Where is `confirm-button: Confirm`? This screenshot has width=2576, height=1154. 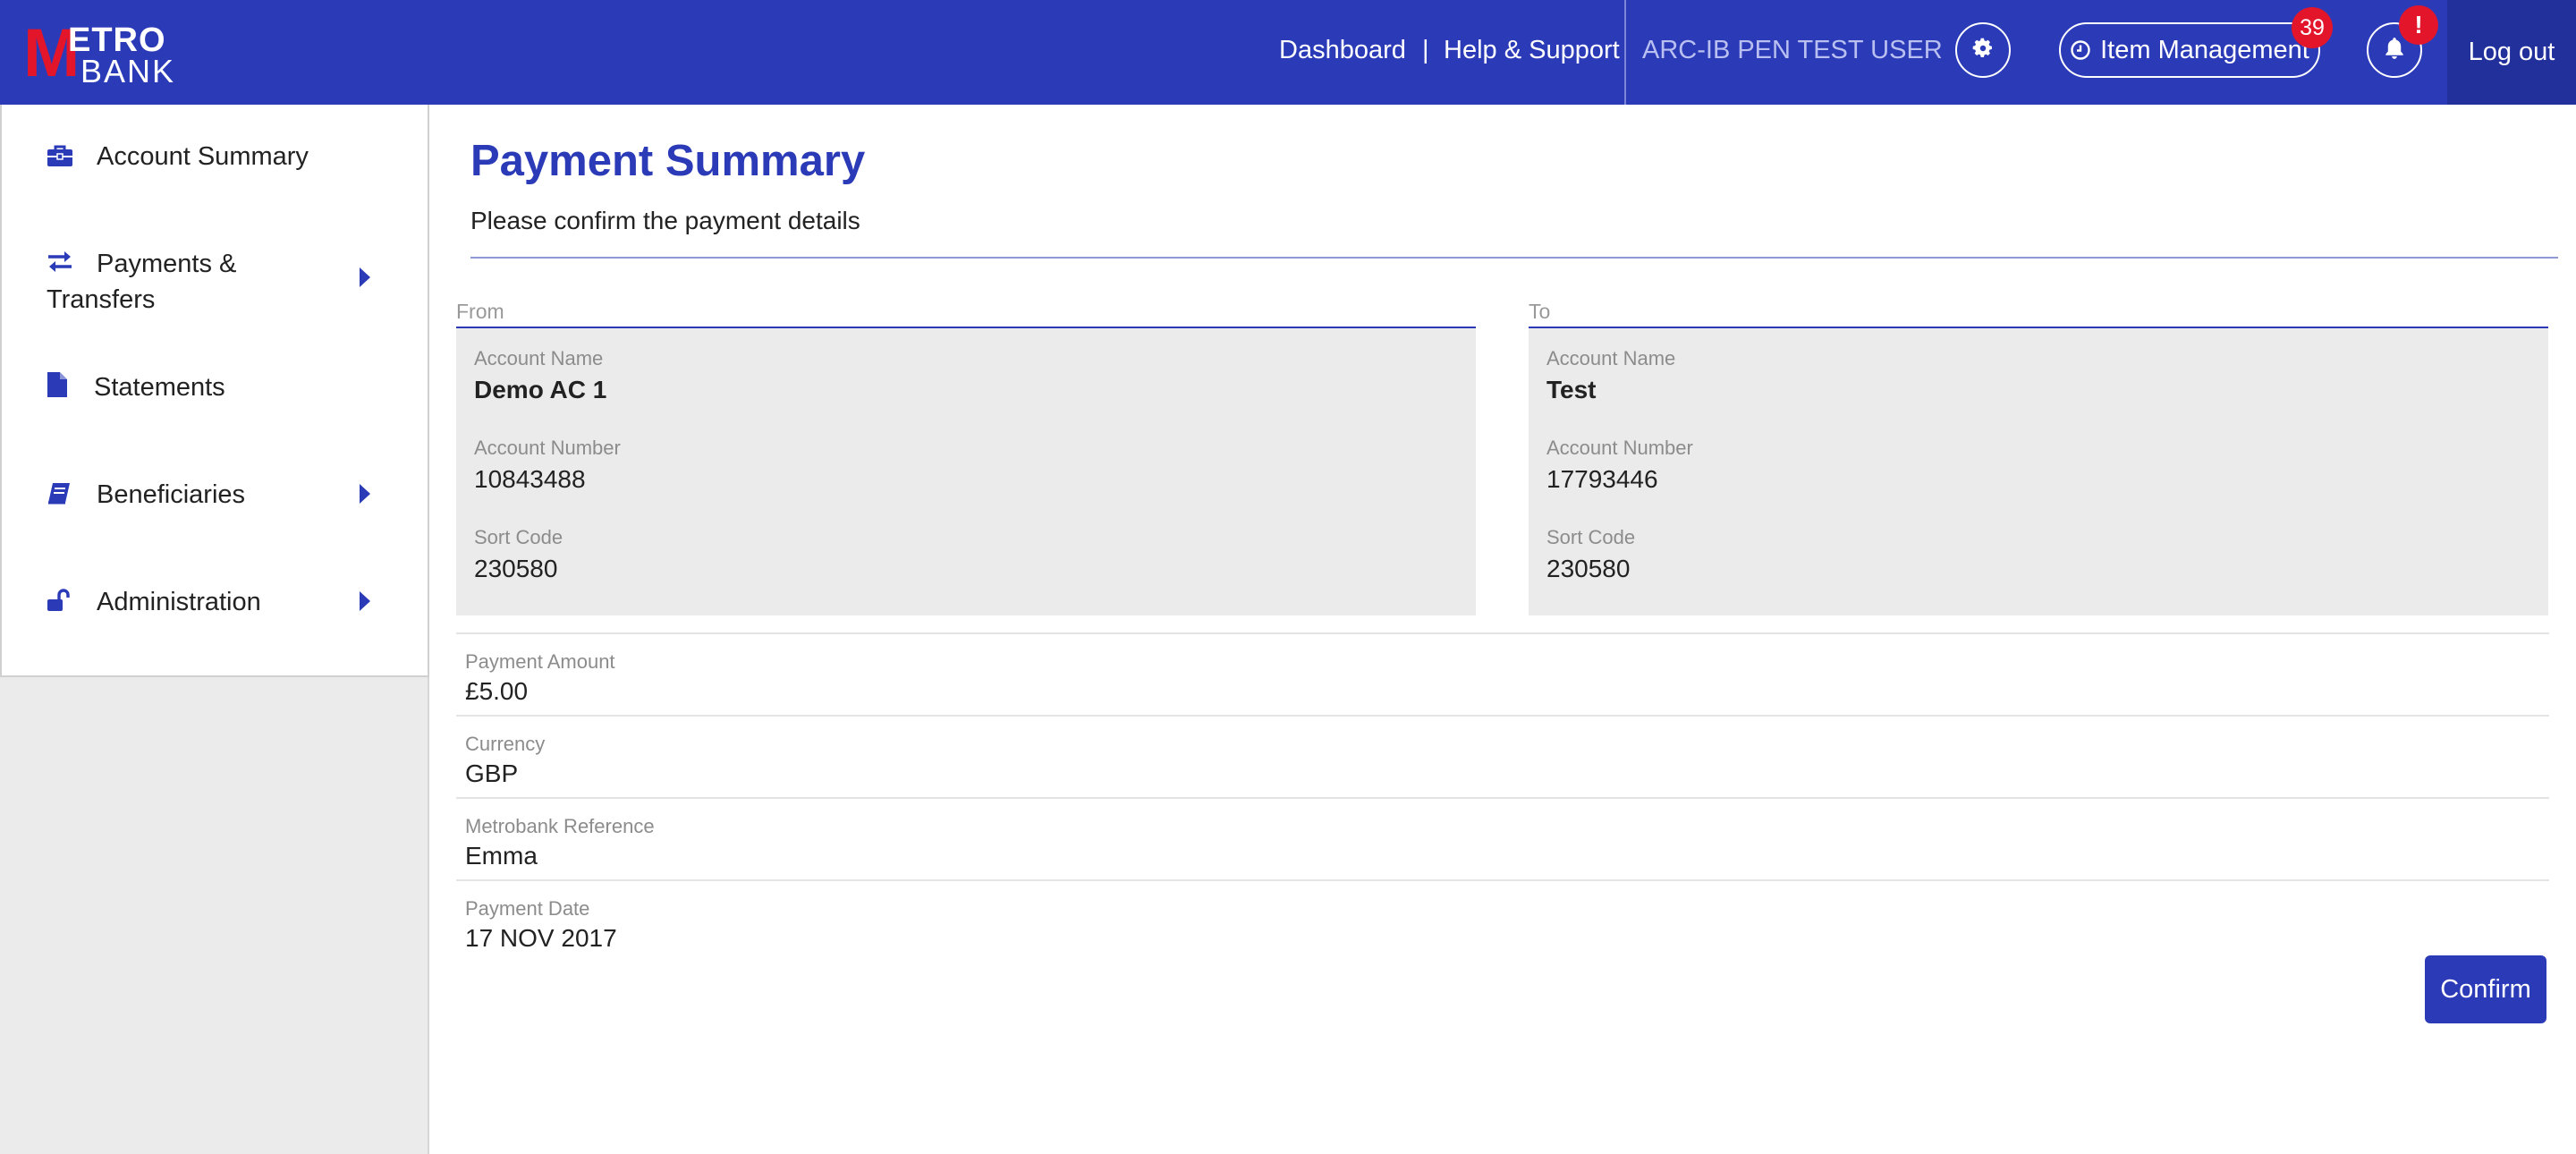
confirm-button: Confirm is located at coordinates (2485, 989).